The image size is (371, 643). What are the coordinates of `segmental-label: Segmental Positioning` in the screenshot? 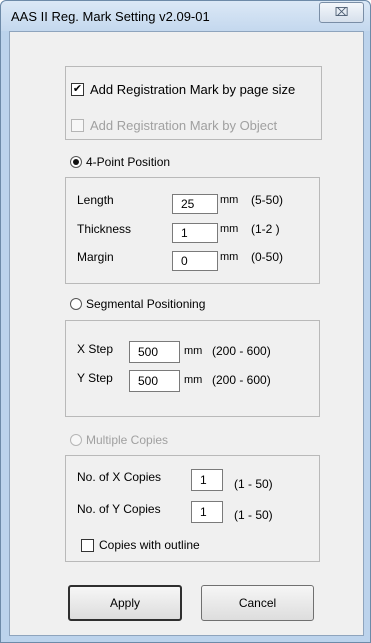 It's located at (145, 304).